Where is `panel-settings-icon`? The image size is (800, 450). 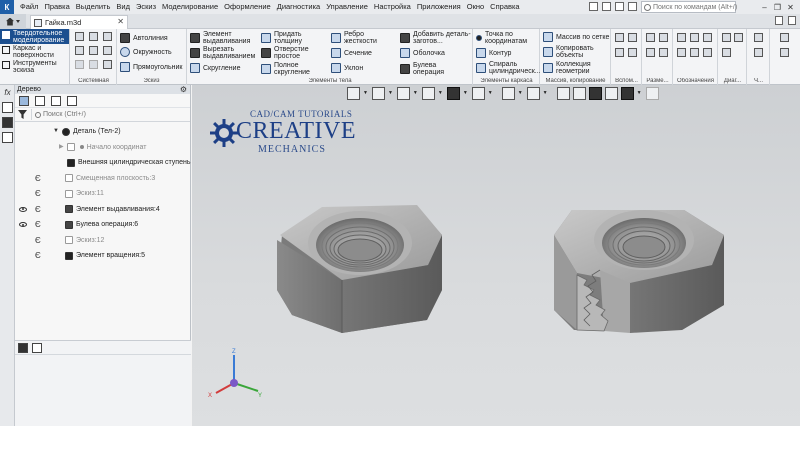 panel-settings-icon is located at coordinates (792, 20).